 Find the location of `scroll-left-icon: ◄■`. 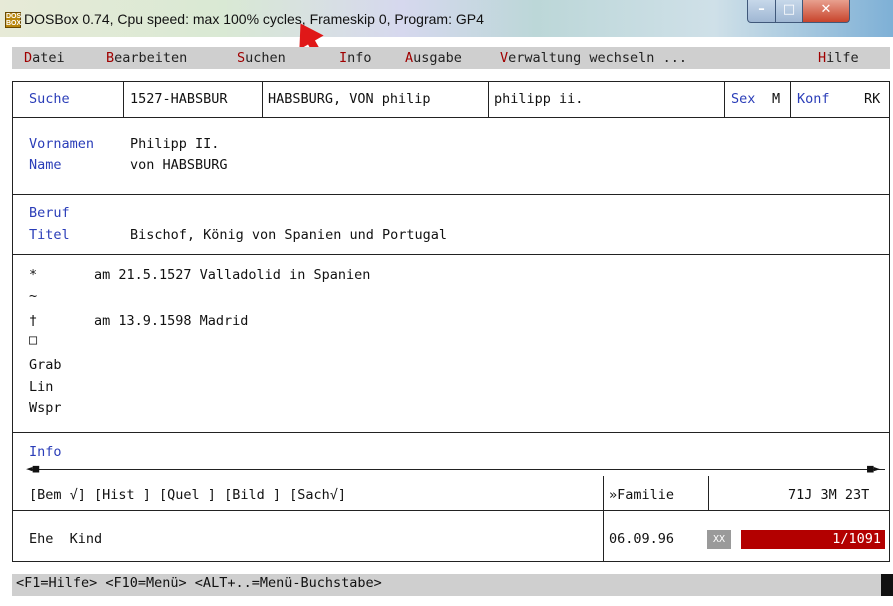

scroll-left-icon: ◄■ is located at coordinates (32, 469).